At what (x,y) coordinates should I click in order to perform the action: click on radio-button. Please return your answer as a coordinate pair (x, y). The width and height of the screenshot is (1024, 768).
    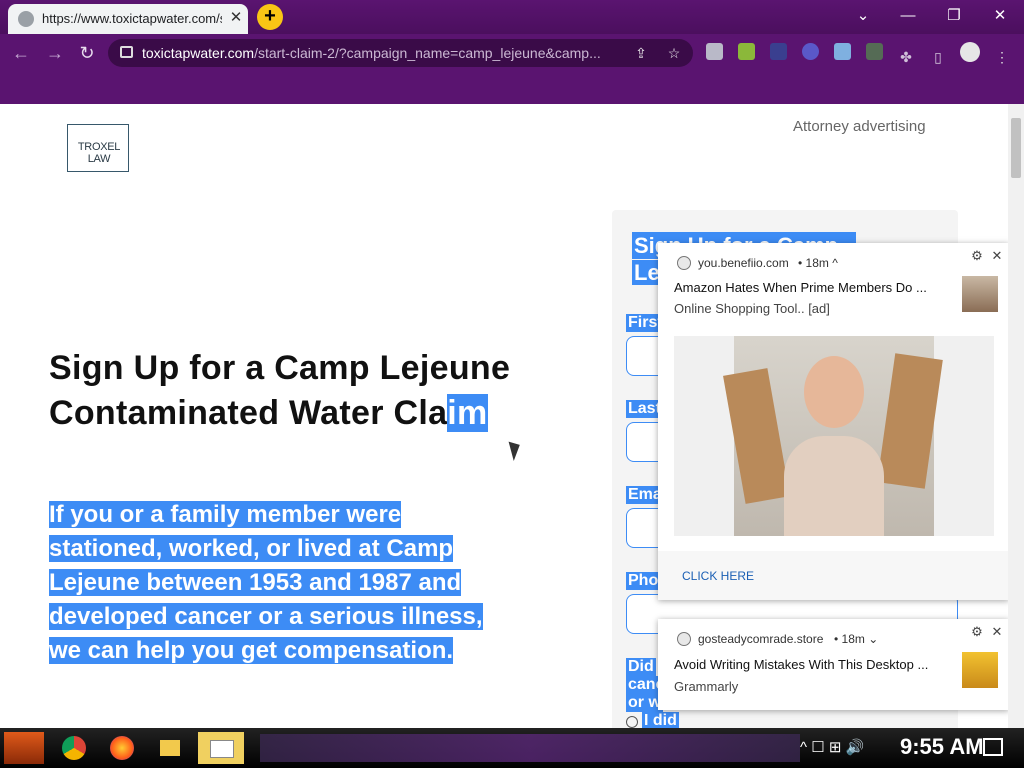
    Looking at the image, I should click on (632, 722).